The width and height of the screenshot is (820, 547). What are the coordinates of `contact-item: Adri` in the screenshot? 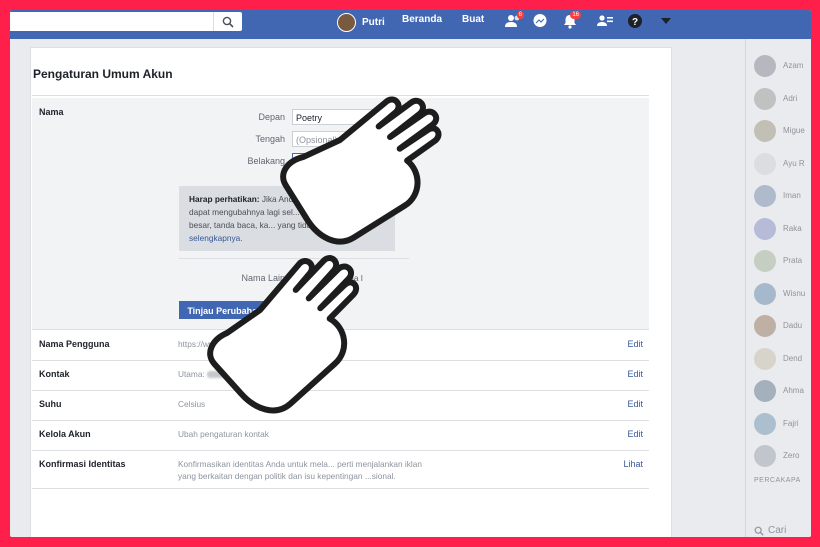 It's located at (782, 99).